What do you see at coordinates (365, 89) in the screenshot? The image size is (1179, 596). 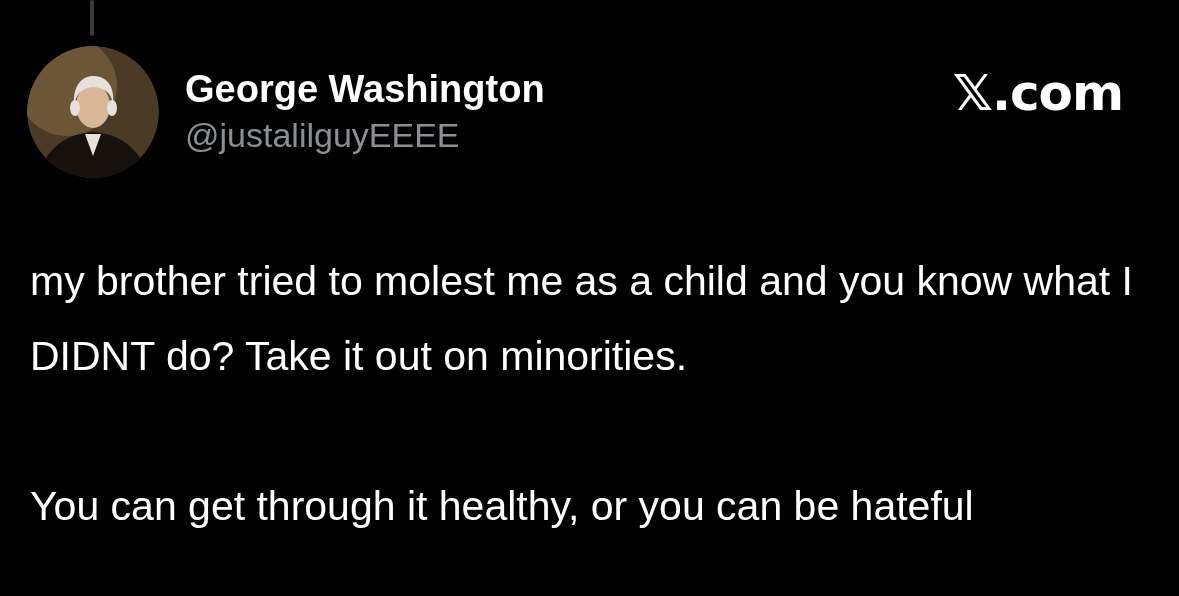 I see `author-name: George Washington` at bounding box center [365, 89].